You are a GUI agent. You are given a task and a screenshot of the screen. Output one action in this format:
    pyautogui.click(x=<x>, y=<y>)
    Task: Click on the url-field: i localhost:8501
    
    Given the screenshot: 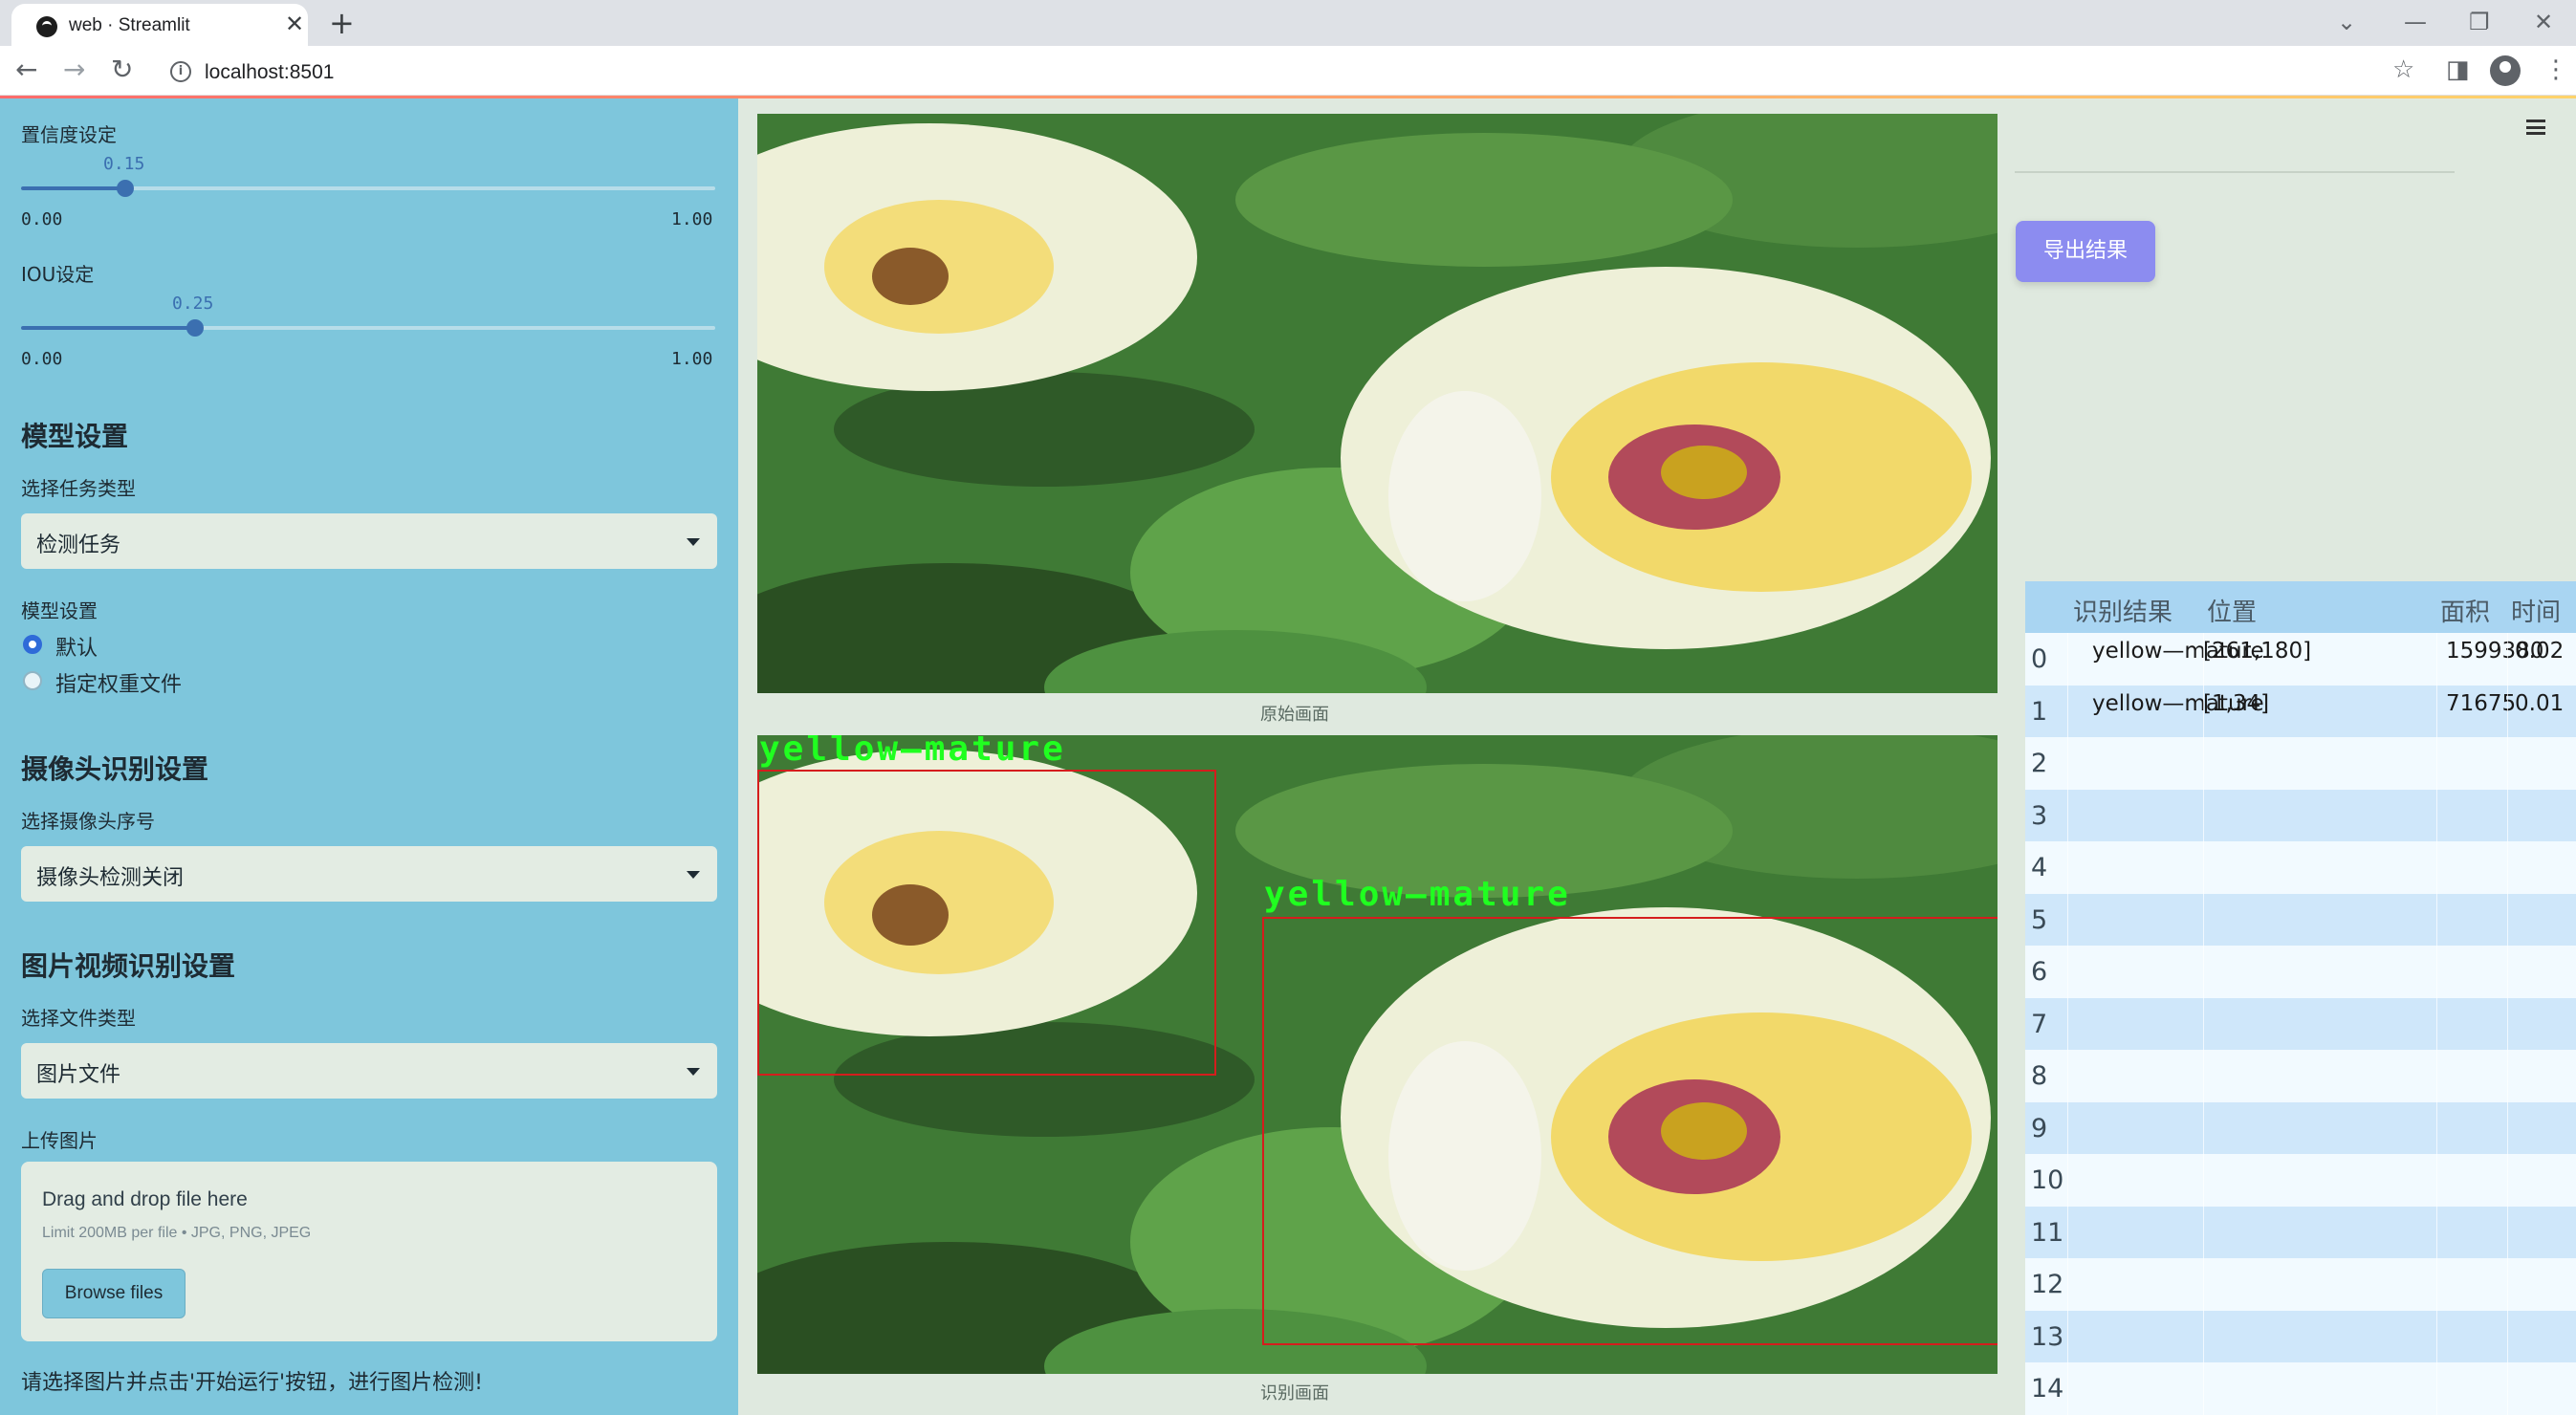 What is the action you would take?
    pyautogui.click(x=1266, y=72)
    